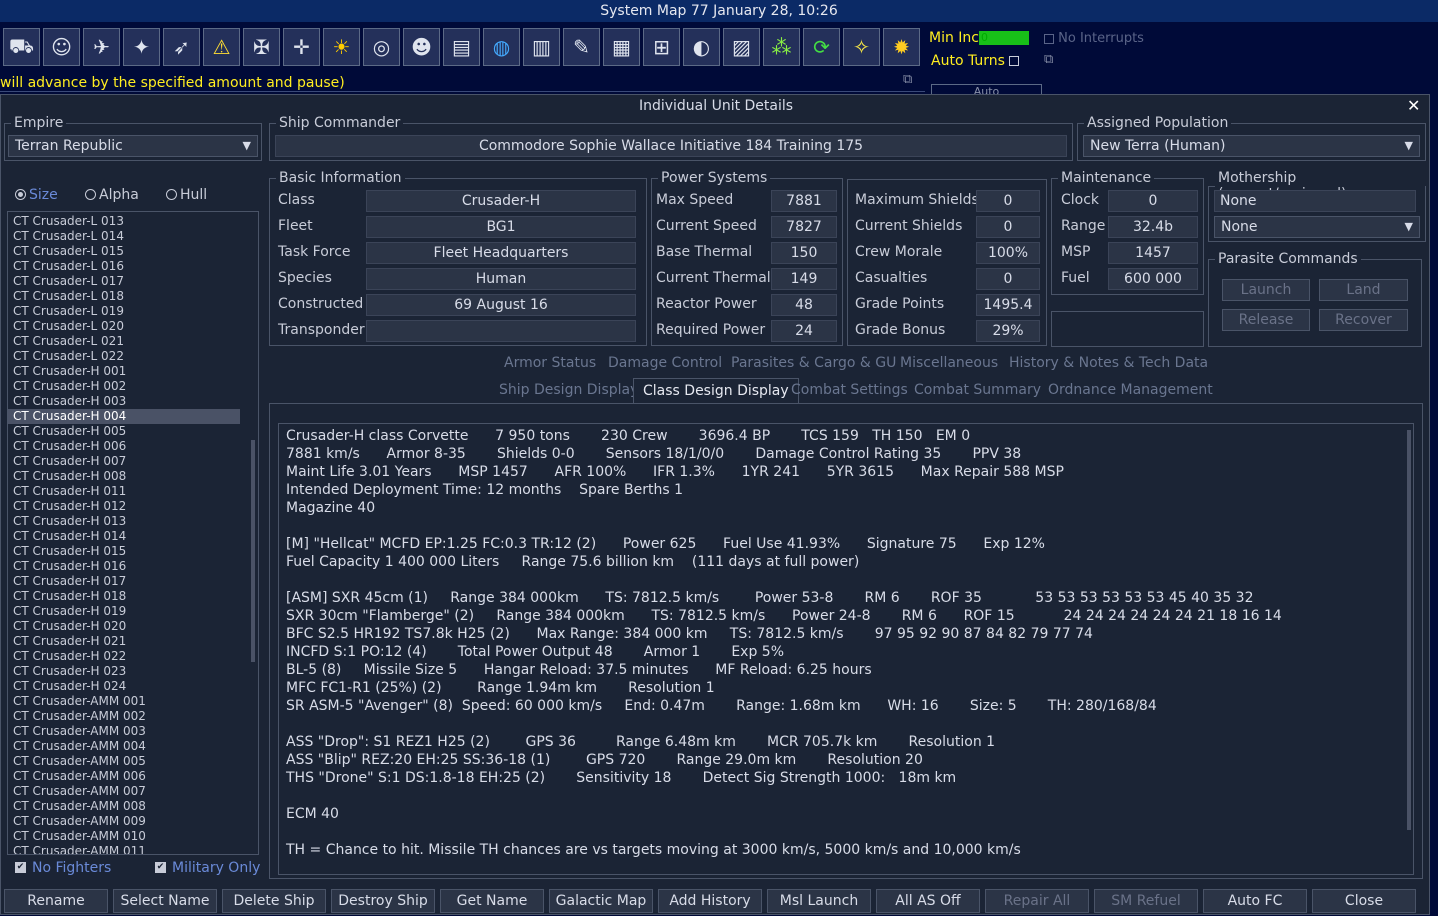 Image resolution: width=1438 pixels, height=916 pixels. I want to click on repair-all-button: Repair All, so click(1037, 901).